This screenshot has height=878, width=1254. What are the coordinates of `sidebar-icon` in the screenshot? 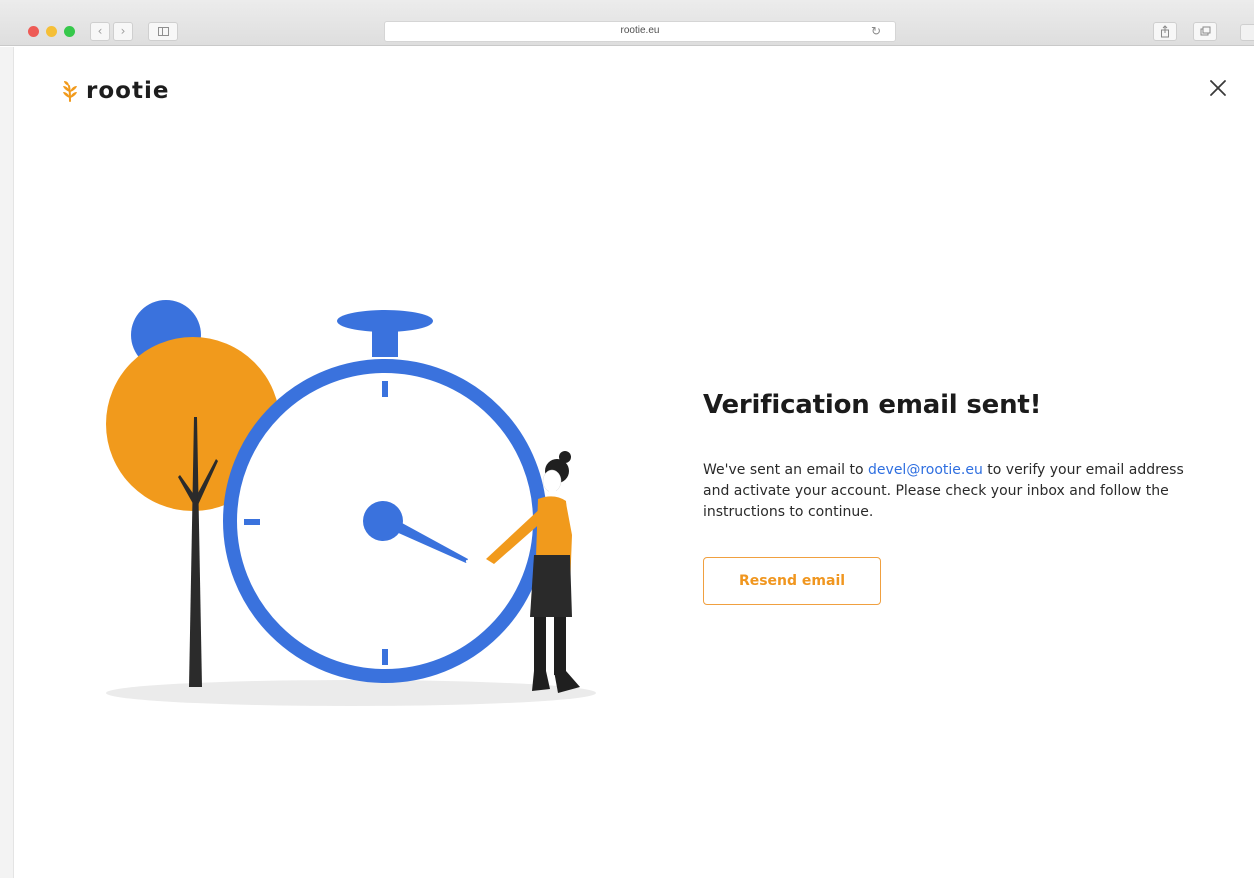 It's located at (163, 31).